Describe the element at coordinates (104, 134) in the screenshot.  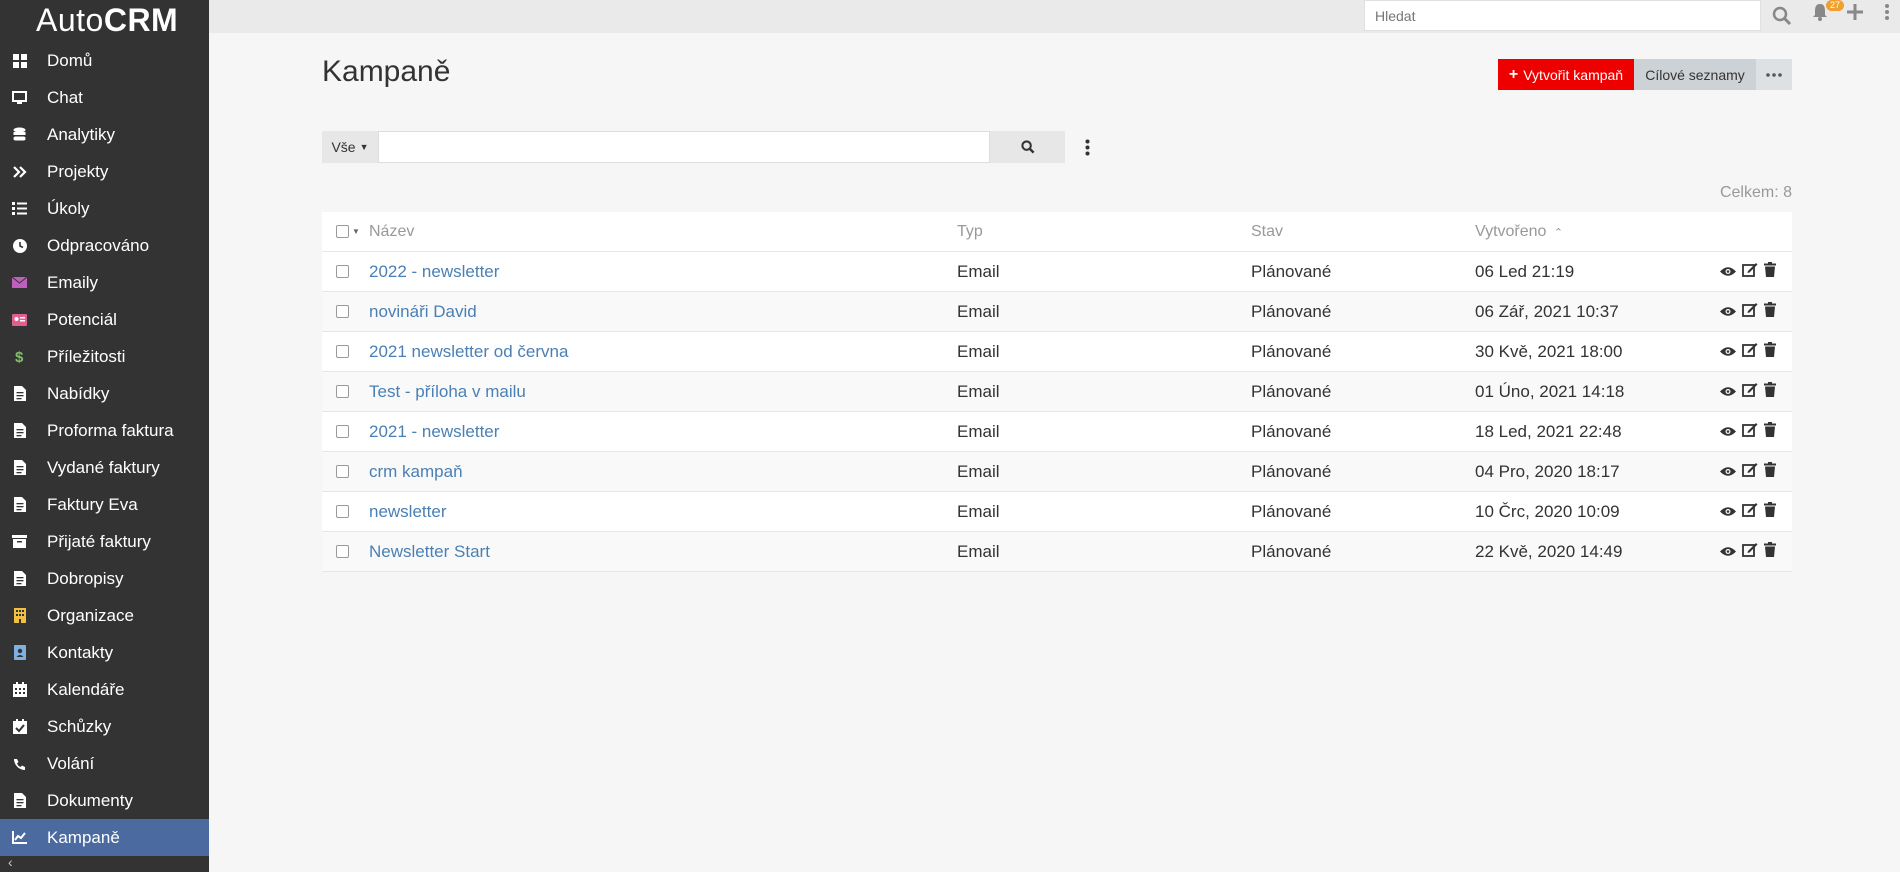
I see `sidebar-item-2: Analytiky` at that location.